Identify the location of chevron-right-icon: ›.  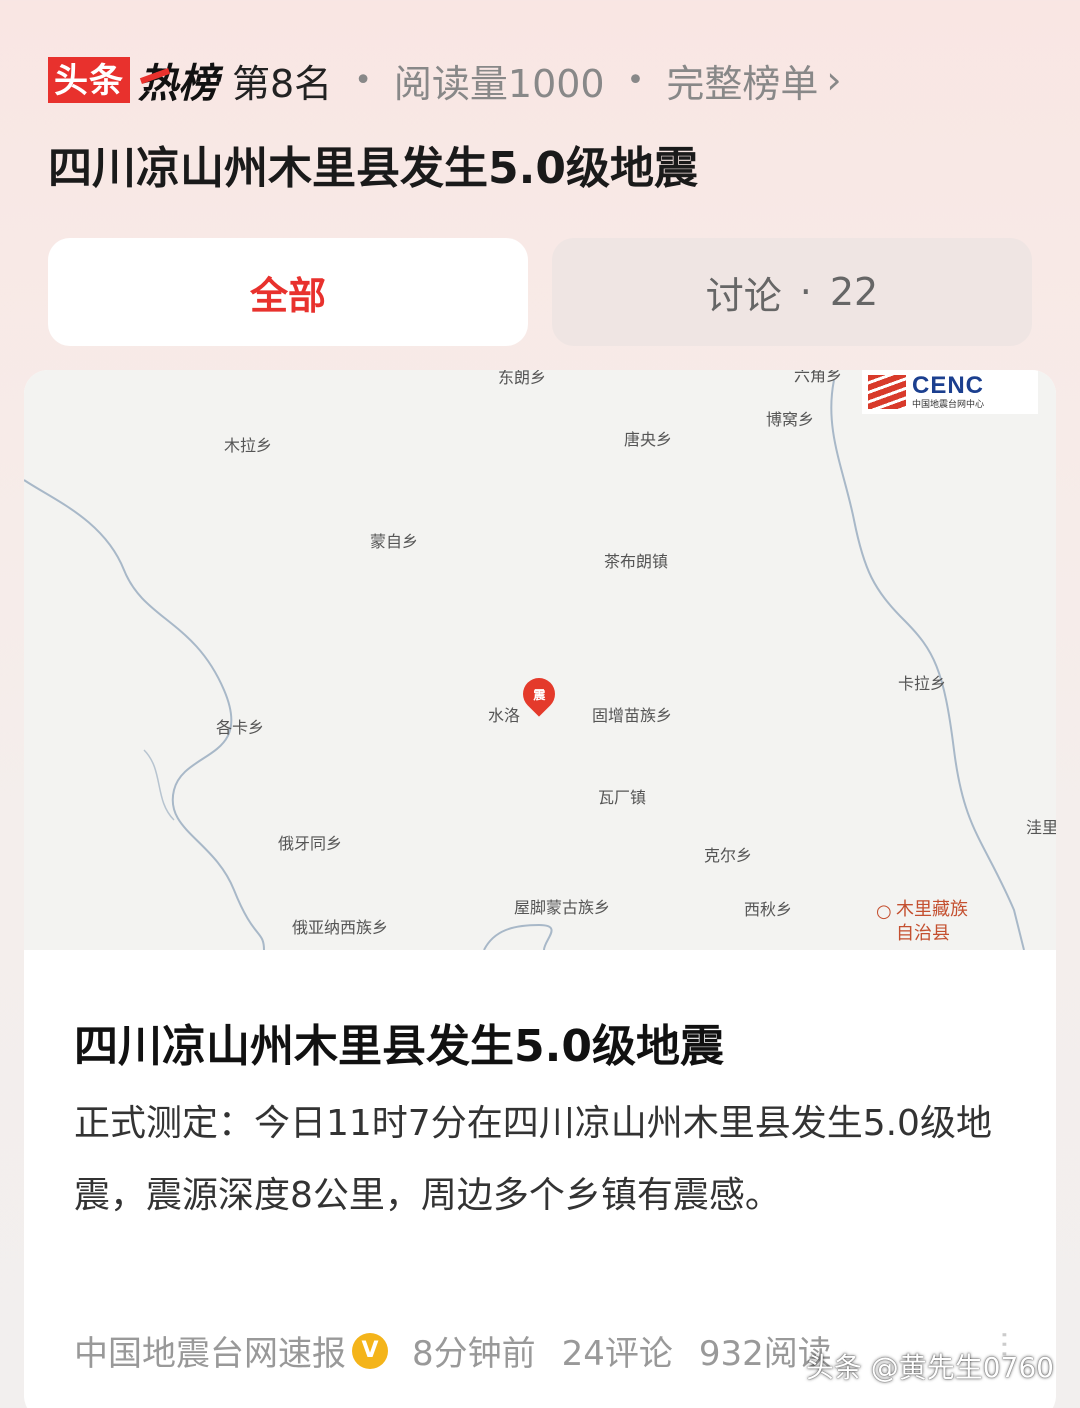
(833, 80).